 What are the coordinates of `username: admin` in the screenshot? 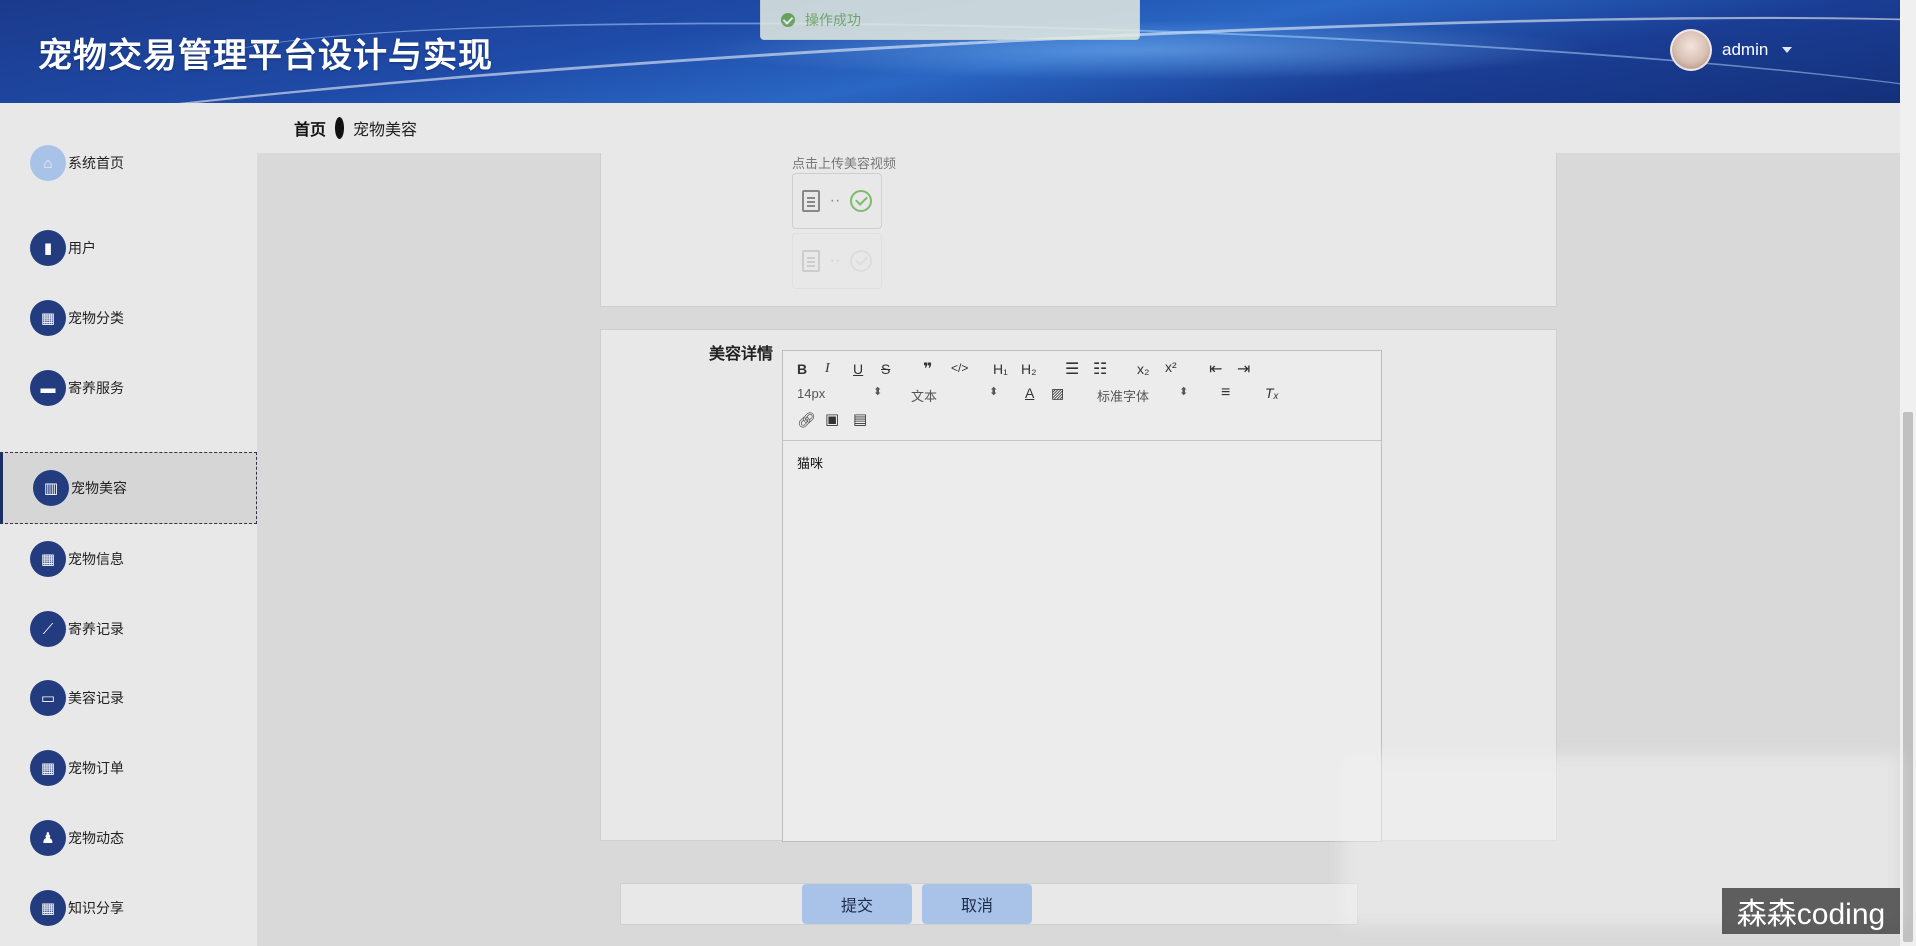 It's located at (1745, 50).